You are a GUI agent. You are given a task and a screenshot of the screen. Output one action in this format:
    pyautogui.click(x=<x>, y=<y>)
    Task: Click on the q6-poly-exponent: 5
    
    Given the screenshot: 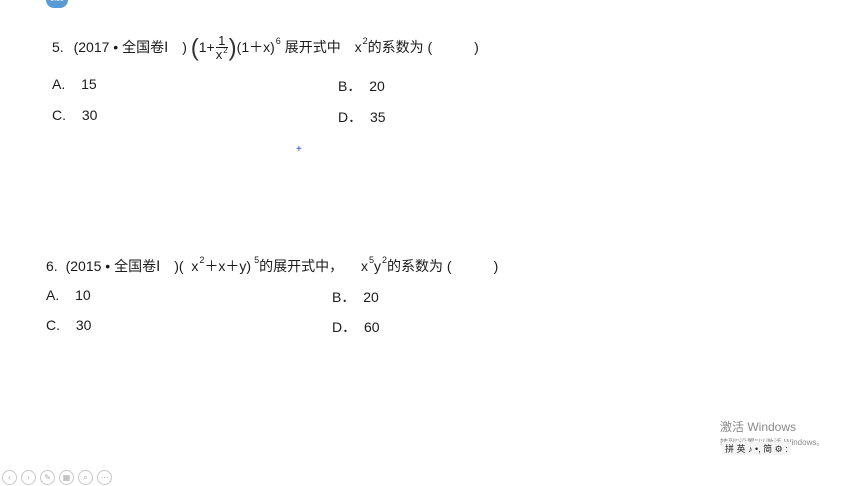 What is the action you would take?
    pyautogui.click(x=257, y=260)
    